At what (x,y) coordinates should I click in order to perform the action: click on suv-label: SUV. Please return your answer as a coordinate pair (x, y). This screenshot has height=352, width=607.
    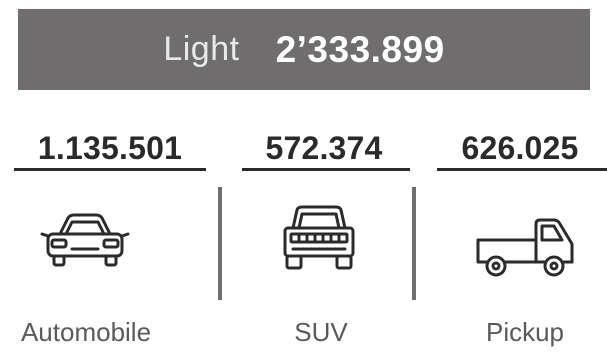
    Looking at the image, I should click on (321, 332).